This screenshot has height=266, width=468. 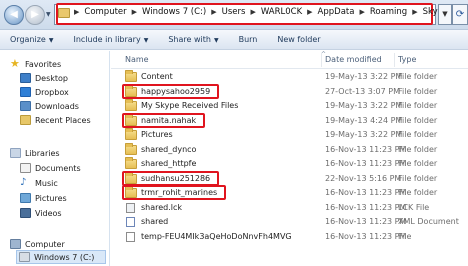 I want to click on column-header: ^ Name Date modified Type, so click(x=289, y=60).